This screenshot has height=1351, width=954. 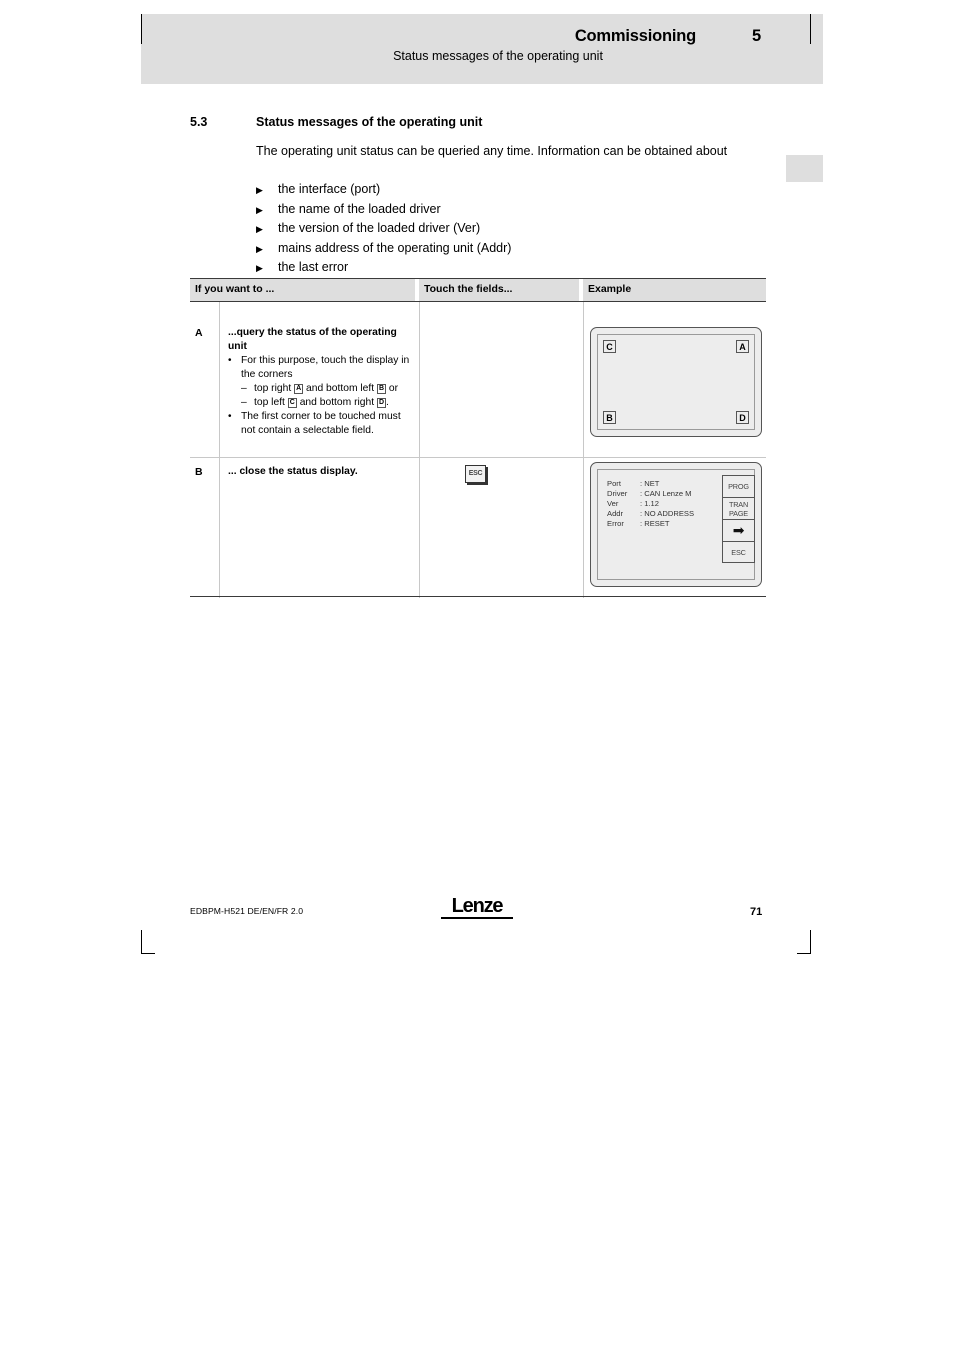 I want to click on status-line: Driver : CAN Lenze M, so click(x=662, y=494).